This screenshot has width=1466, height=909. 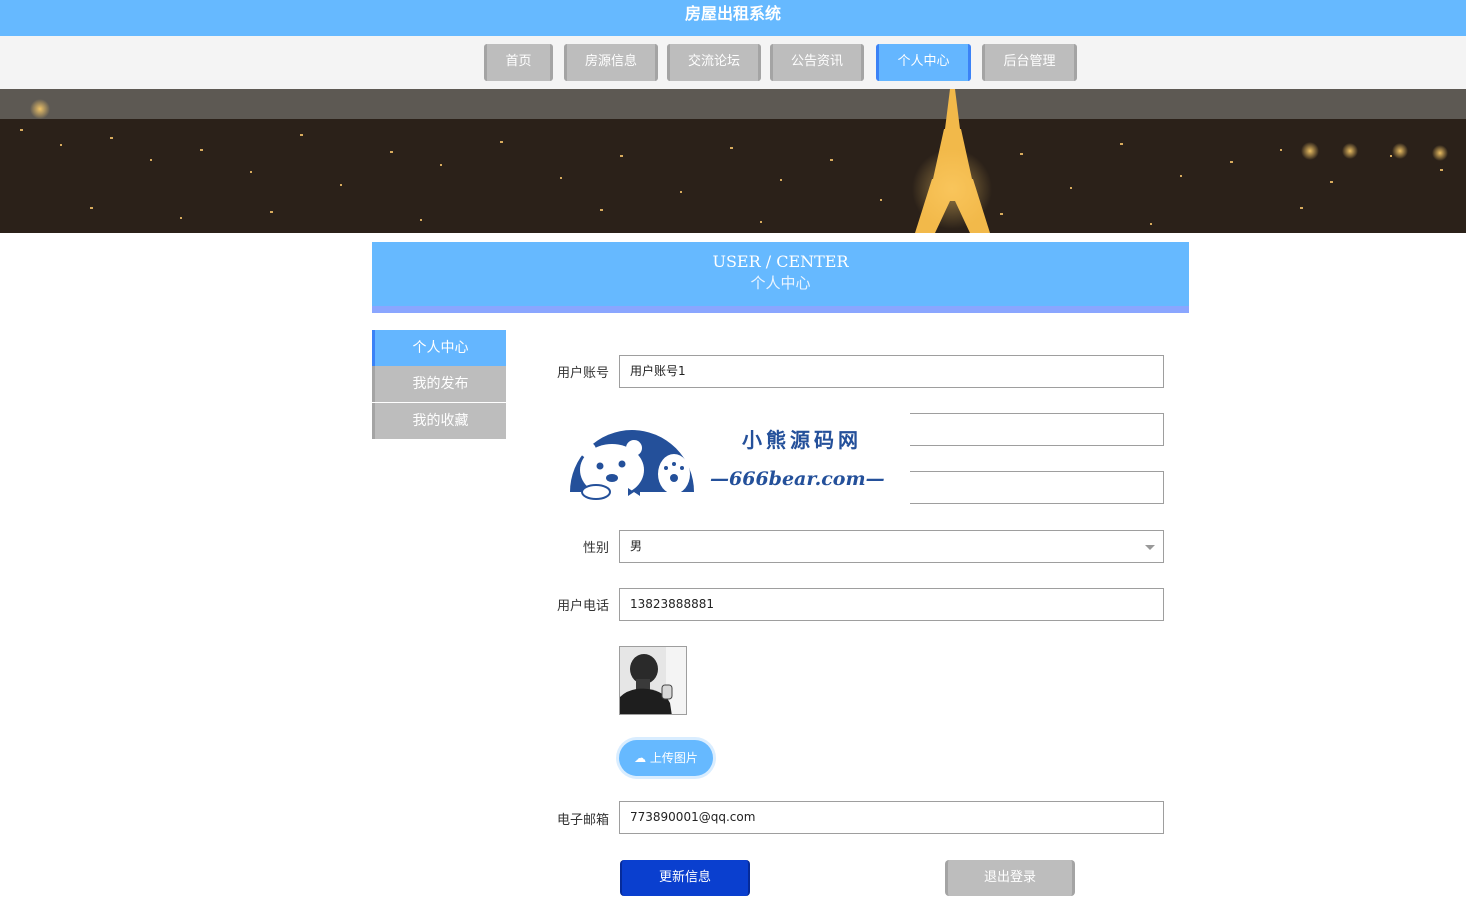 I want to click on email-input: 773890001@qq.com, so click(x=891, y=817).